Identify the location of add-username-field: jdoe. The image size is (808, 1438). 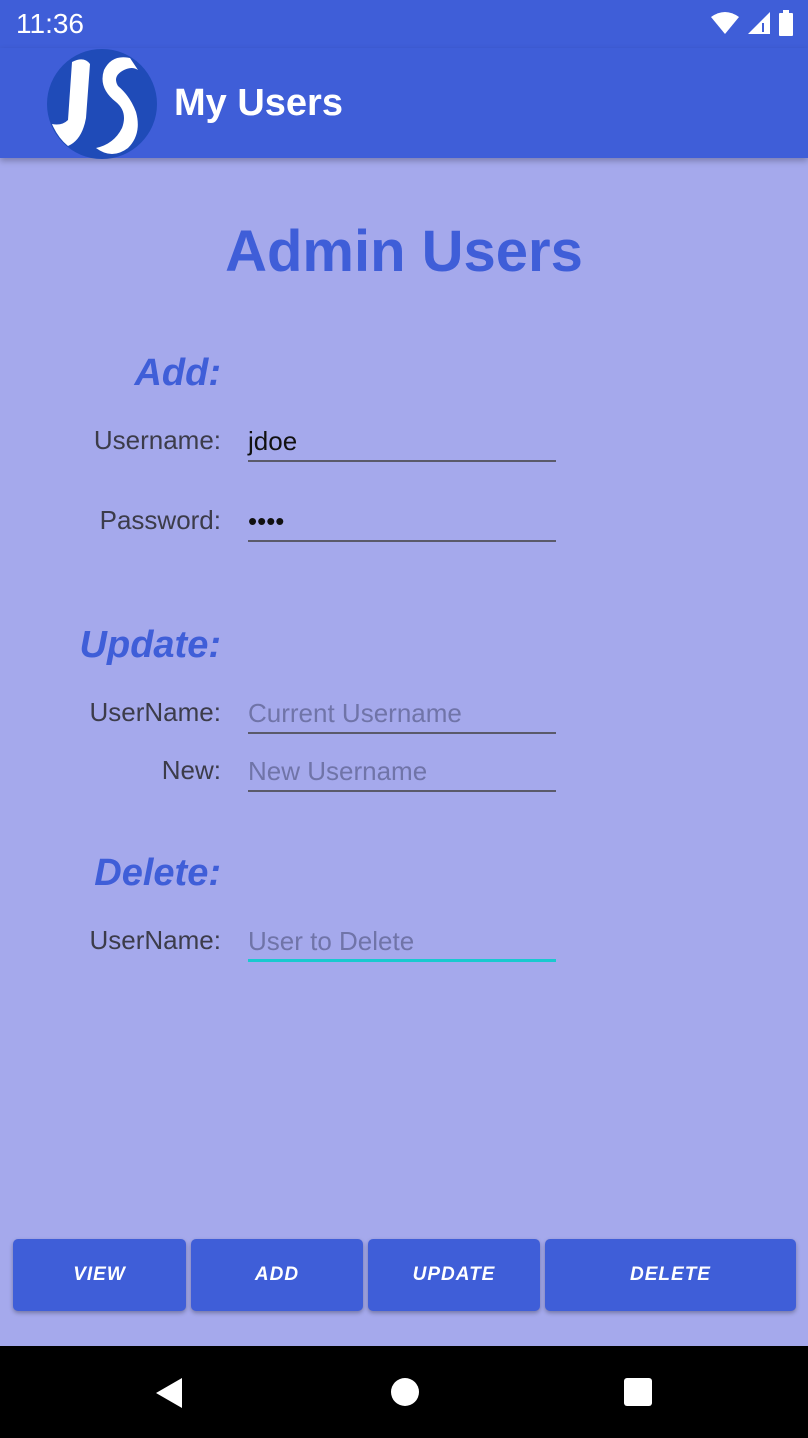
(402, 442).